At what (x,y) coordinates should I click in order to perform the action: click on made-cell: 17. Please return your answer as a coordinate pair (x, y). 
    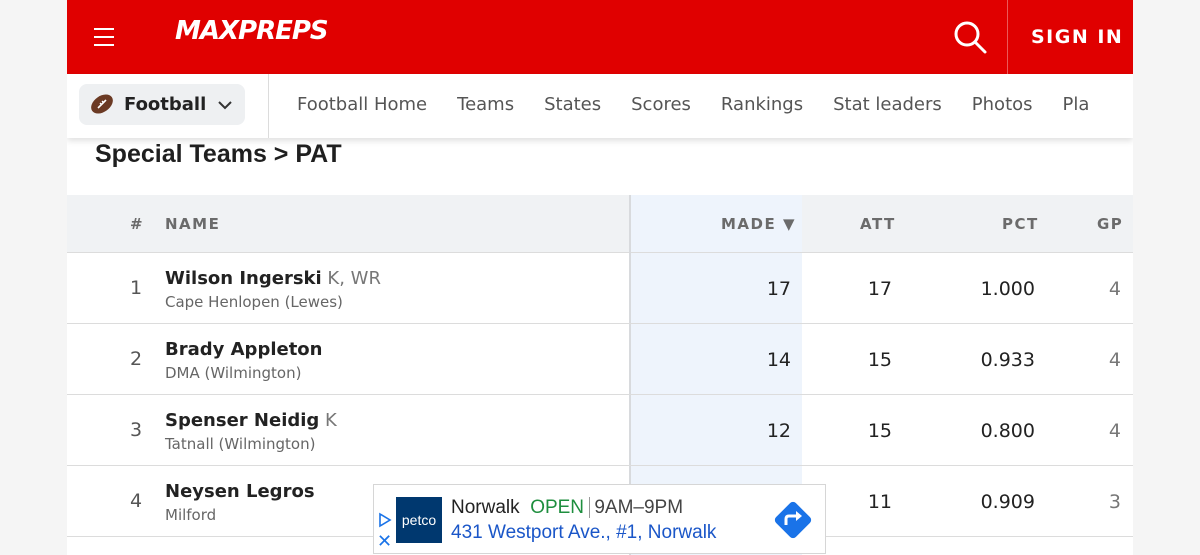
    Looking at the image, I should click on (778, 289).